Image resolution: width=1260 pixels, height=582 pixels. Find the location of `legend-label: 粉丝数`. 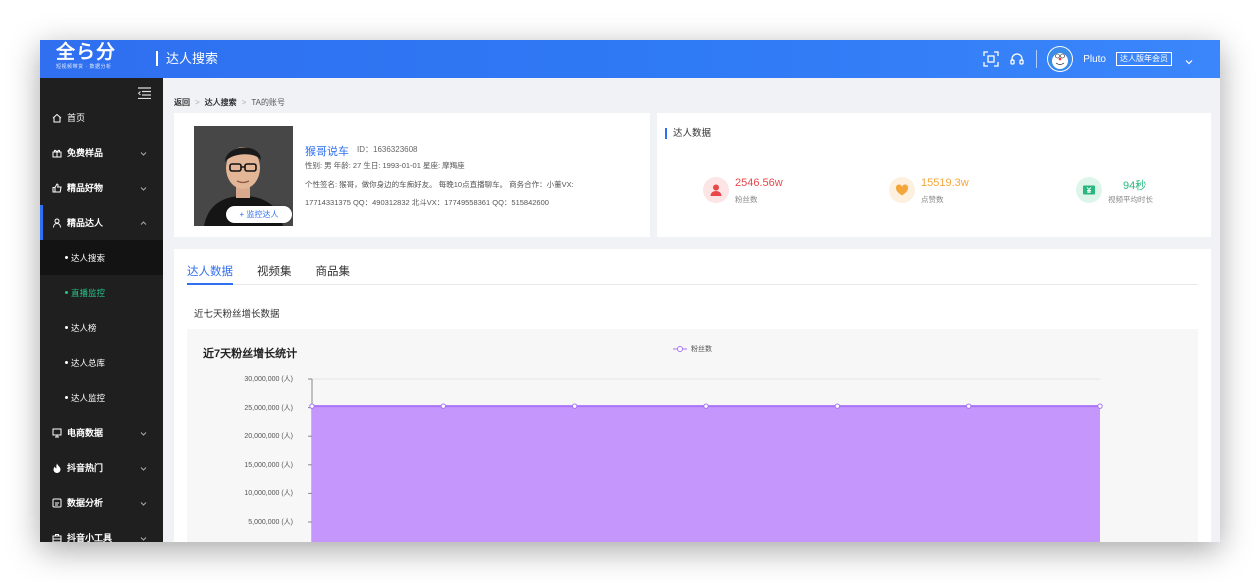

legend-label: 粉丝数 is located at coordinates (701, 349).